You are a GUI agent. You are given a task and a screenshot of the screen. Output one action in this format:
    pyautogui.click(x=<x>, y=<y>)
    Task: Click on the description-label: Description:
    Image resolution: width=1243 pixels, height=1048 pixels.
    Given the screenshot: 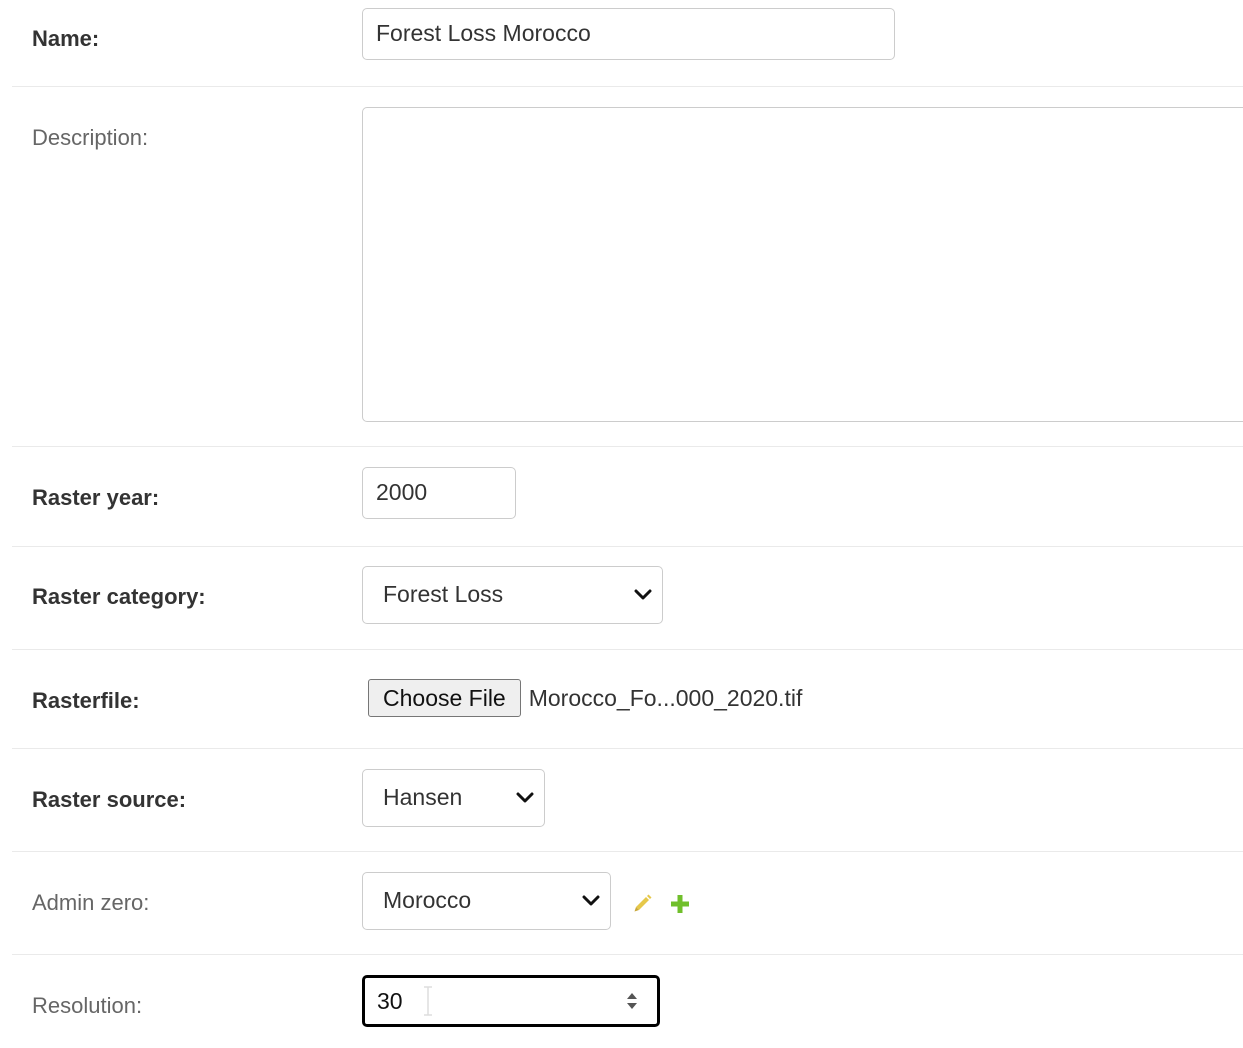 What is the action you would take?
    pyautogui.click(x=90, y=137)
    